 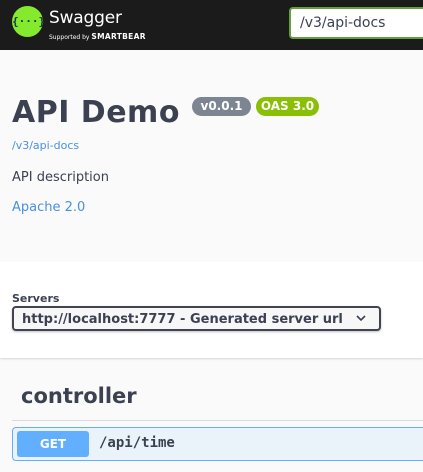 I want to click on license-link: Apache 2.0, so click(x=48, y=207).